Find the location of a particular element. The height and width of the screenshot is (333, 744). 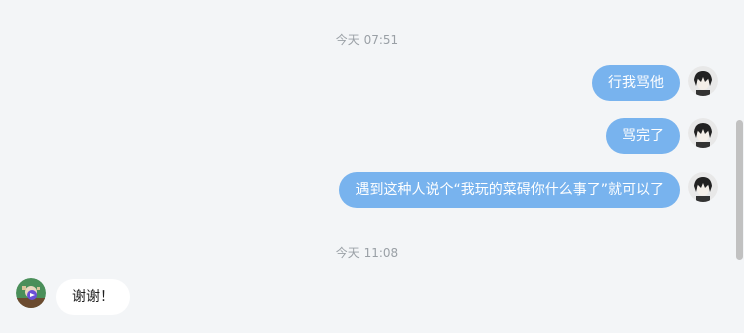

message-bubble-outgoing: 遇到这种人说个“我玩的菜碍你什么事了”就可以了 is located at coordinates (509, 190).